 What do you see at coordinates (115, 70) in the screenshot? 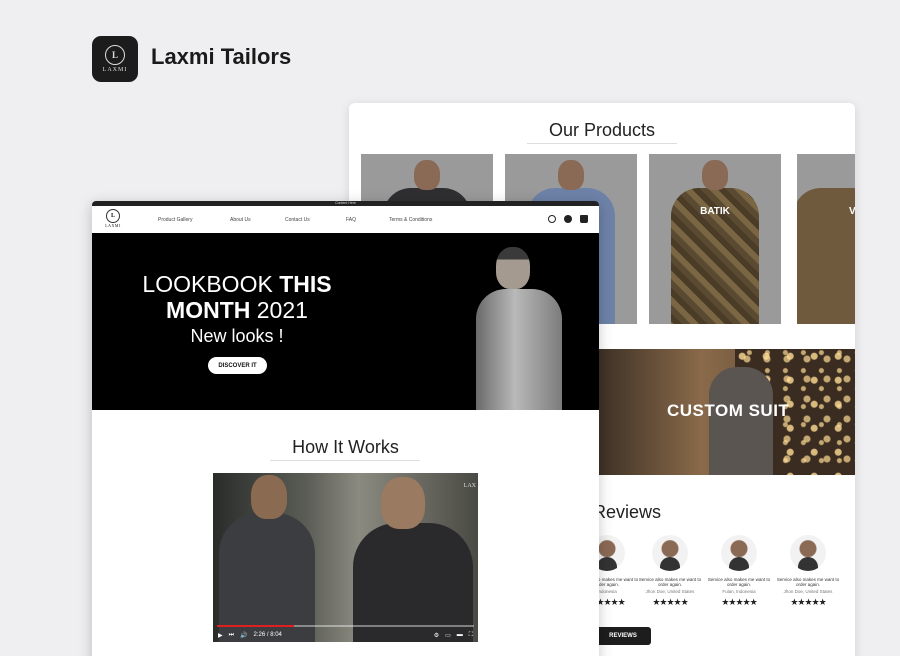
I see `app-icon-brand: LAXMI` at bounding box center [115, 70].